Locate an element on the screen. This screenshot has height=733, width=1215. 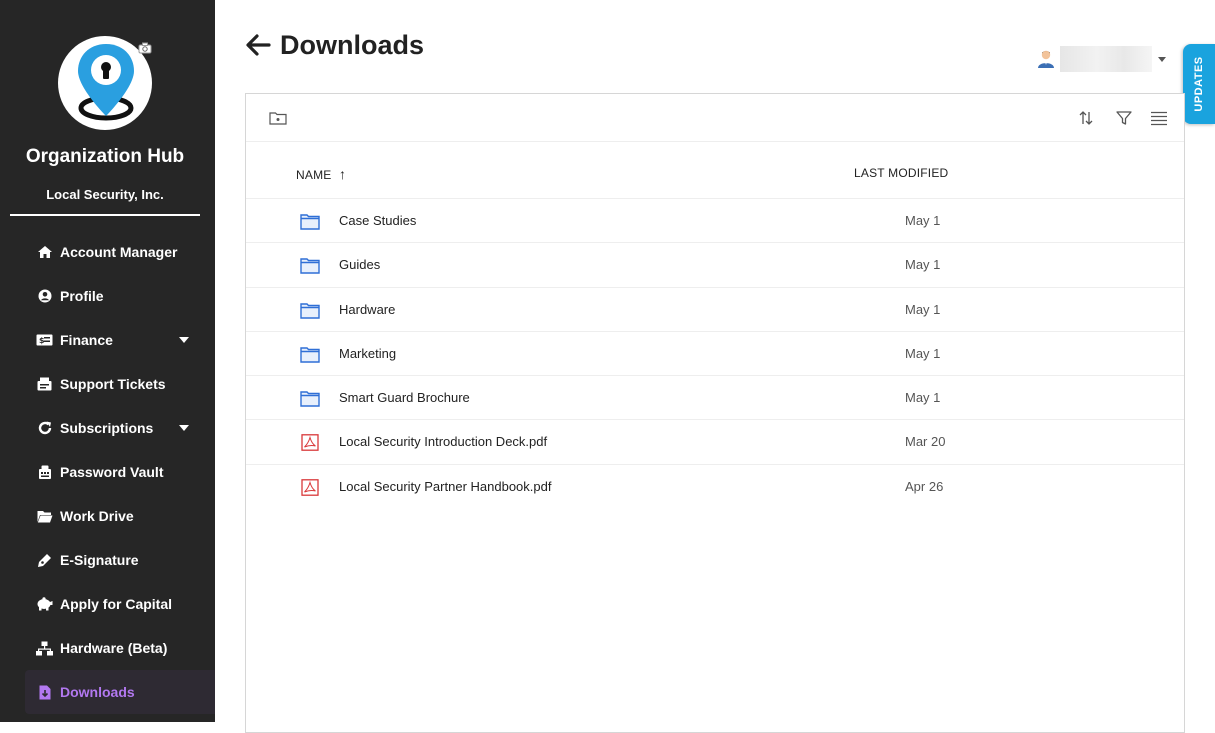
user-menu is located at coordinates (1101, 59).